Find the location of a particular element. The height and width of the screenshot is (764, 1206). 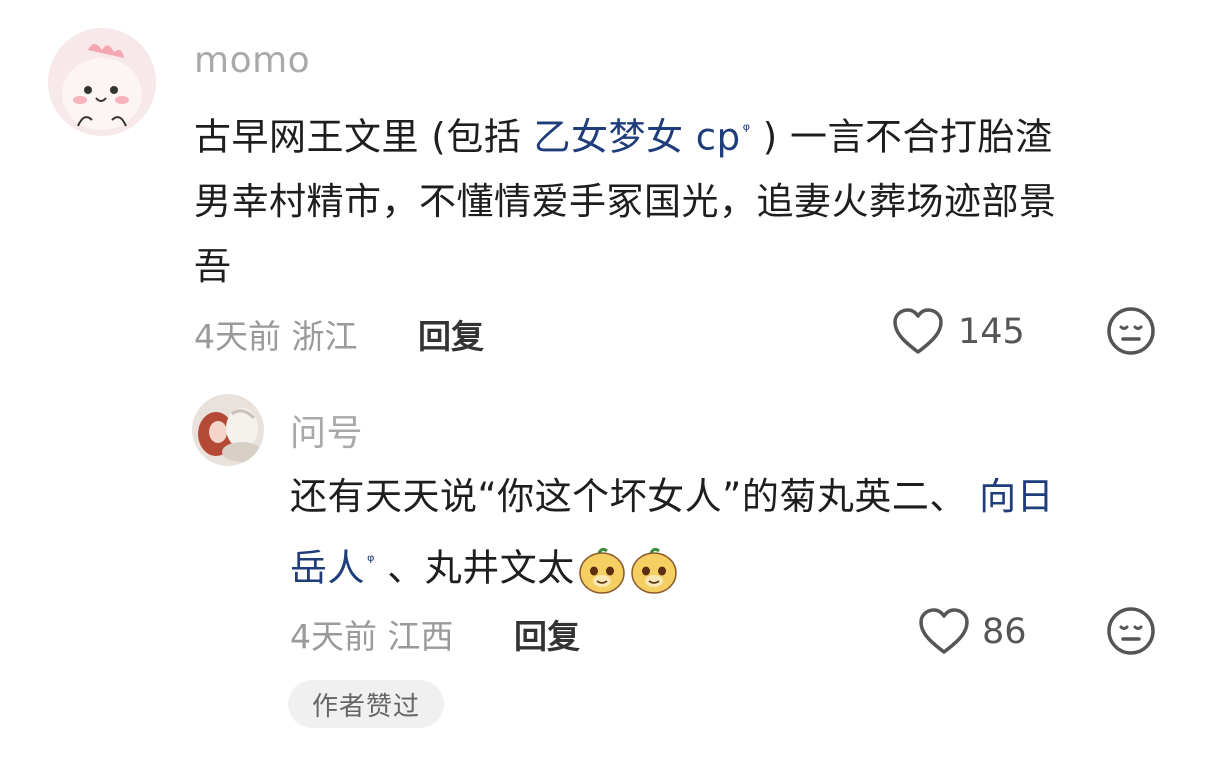

search-icon-2: ᵠ is located at coordinates (371, 561).